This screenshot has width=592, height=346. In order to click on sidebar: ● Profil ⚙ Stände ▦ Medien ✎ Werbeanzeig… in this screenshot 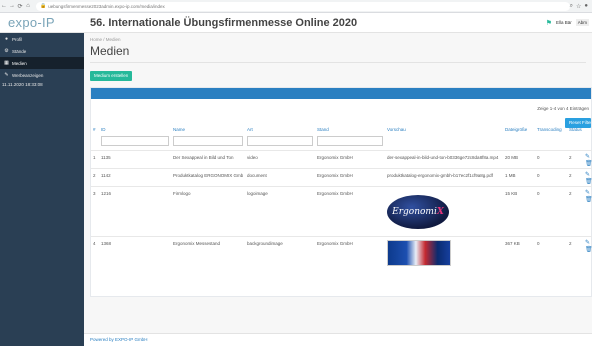, I will do `click(42, 189)`.